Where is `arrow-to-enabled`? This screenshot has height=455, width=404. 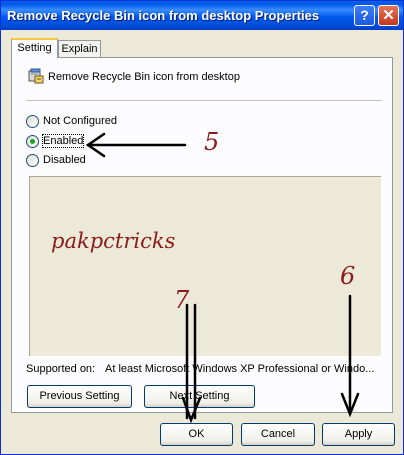 arrow-to-enabled is located at coordinates (136, 145).